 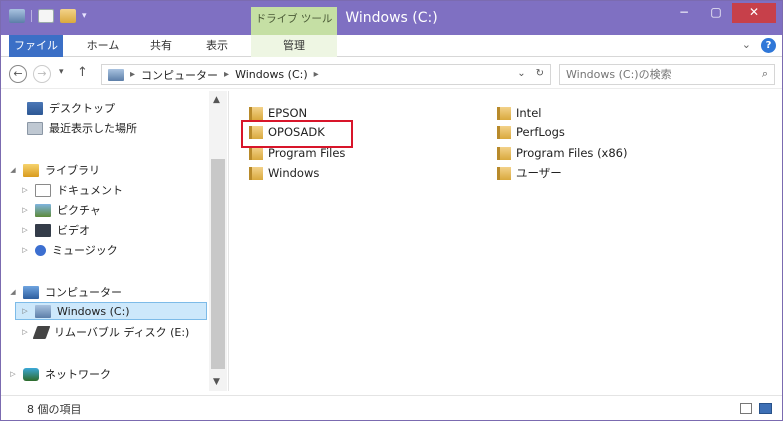 What do you see at coordinates (41, 332) in the screenshot?
I see `removable-disk-icon` at bounding box center [41, 332].